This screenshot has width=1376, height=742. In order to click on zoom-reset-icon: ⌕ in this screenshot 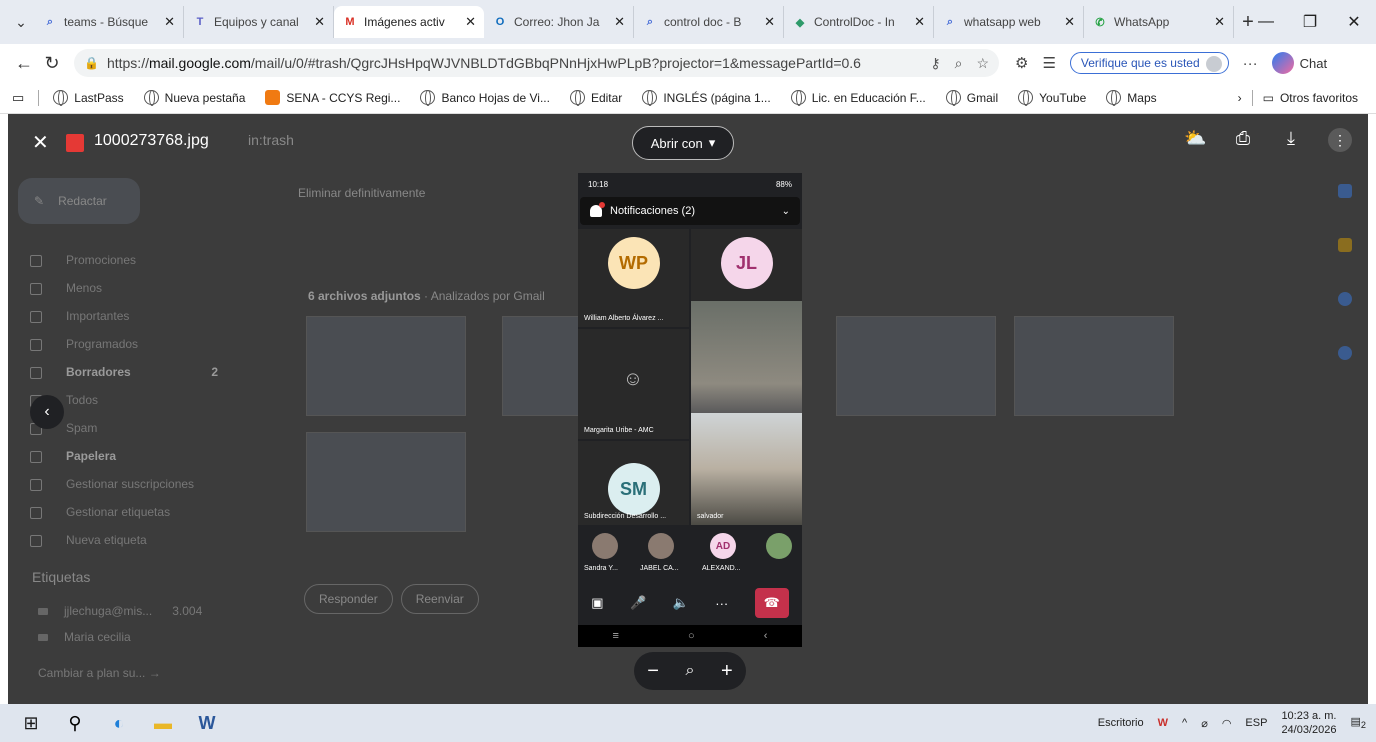, I will do `click(690, 671)`.